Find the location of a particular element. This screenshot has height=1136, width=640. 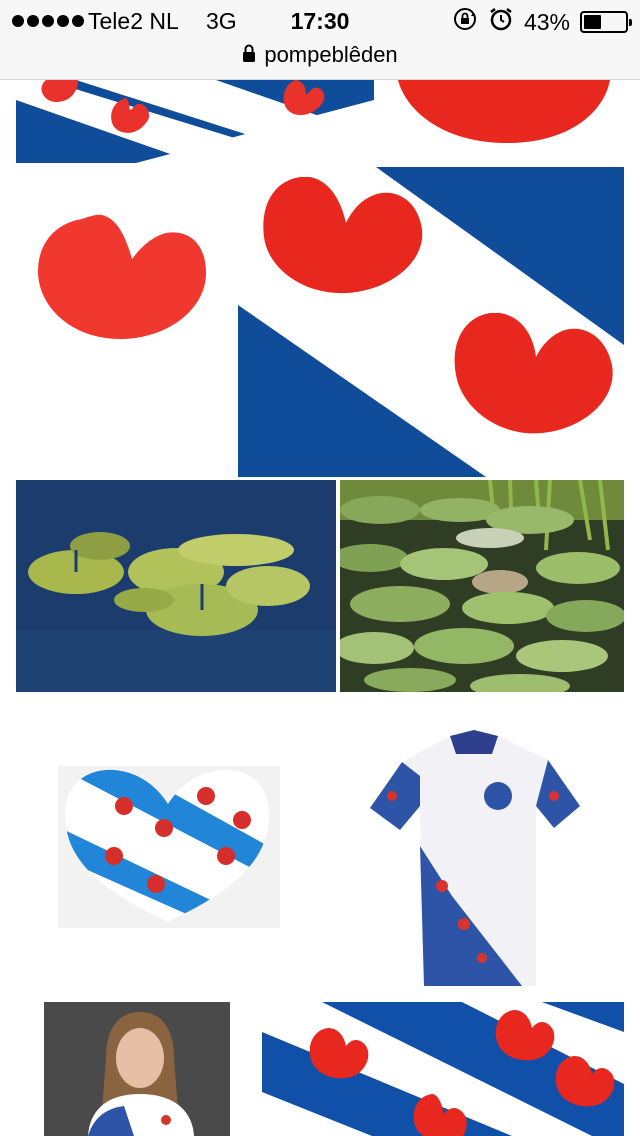

frisian-cycling-jersey-image is located at coordinates (473, 847).